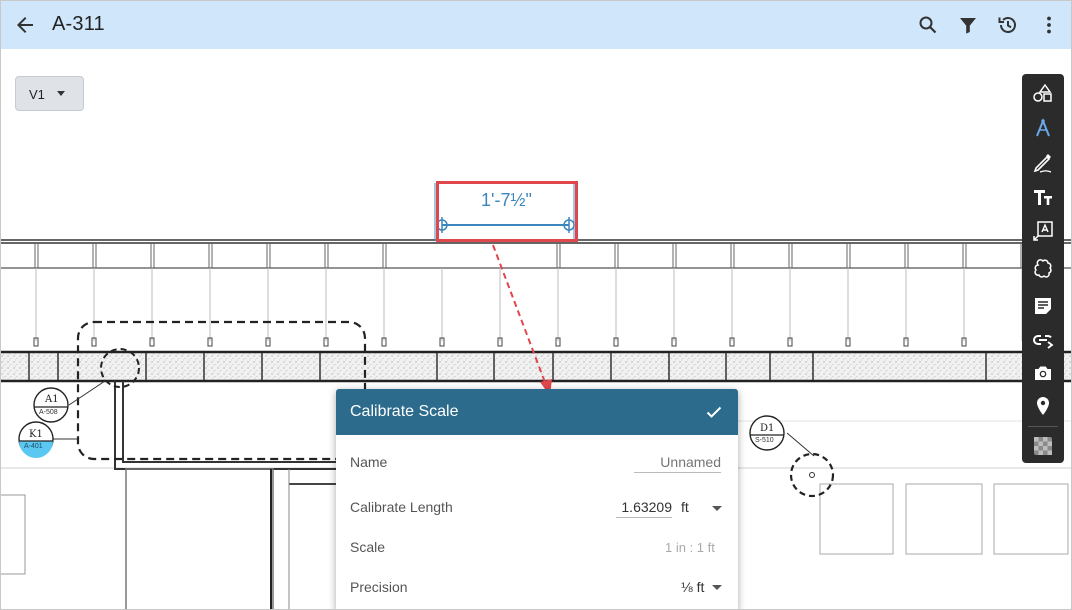  Describe the element at coordinates (37, 94) in the screenshot. I see `version-label: V1` at that location.